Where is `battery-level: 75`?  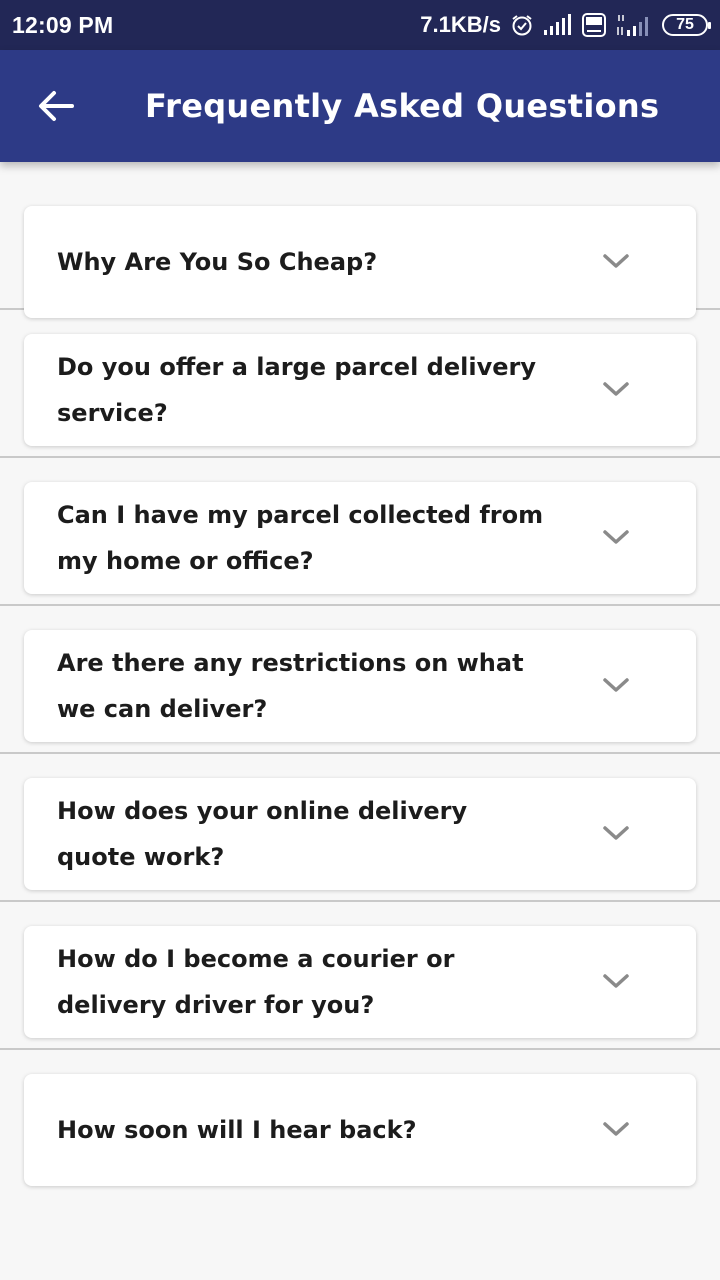 battery-level: 75 is located at coordinates (685, 24).